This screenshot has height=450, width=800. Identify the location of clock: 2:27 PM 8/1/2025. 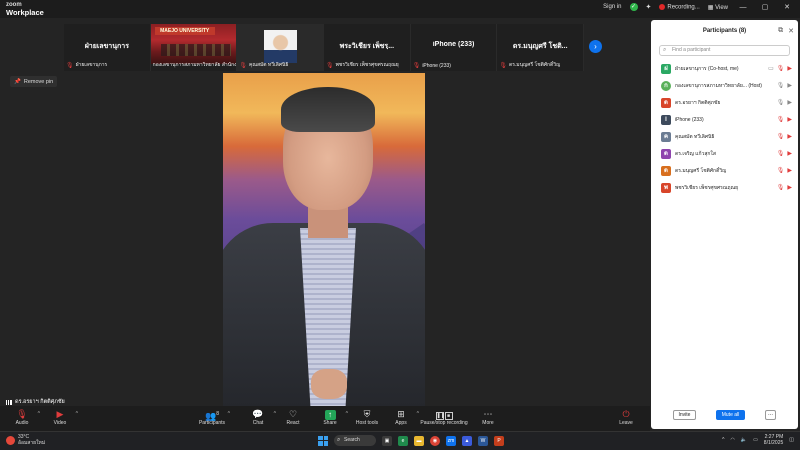
(773, 440).